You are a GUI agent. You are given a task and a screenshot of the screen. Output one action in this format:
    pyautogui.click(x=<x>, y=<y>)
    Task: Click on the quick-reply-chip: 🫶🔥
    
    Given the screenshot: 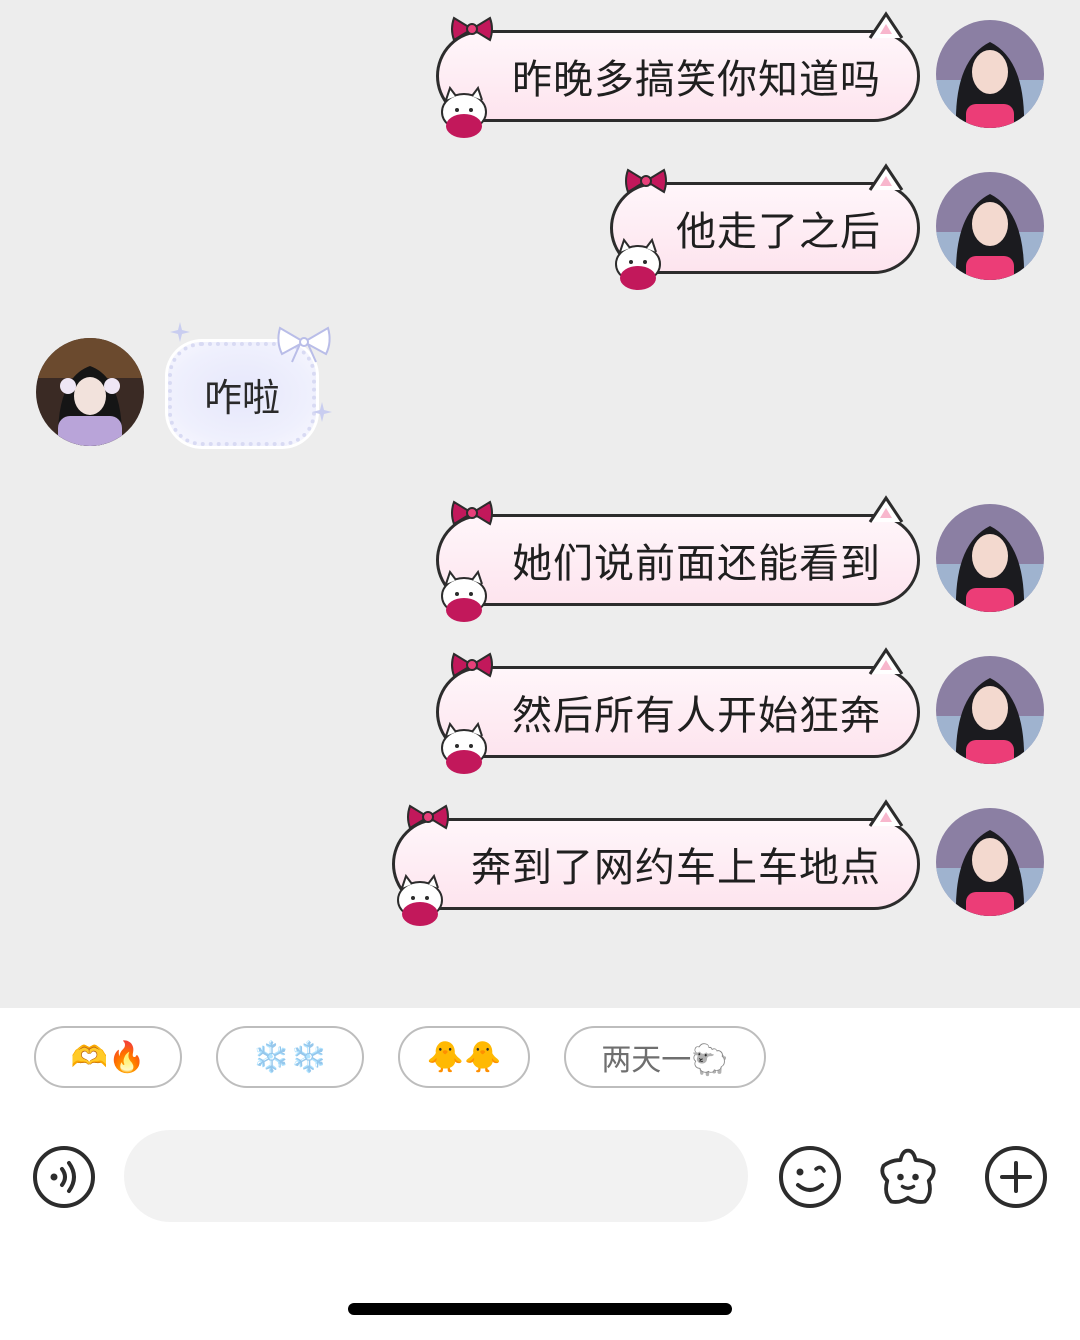 What is the action you would take?
    pyautogui.click(x=108, y=1057)
    